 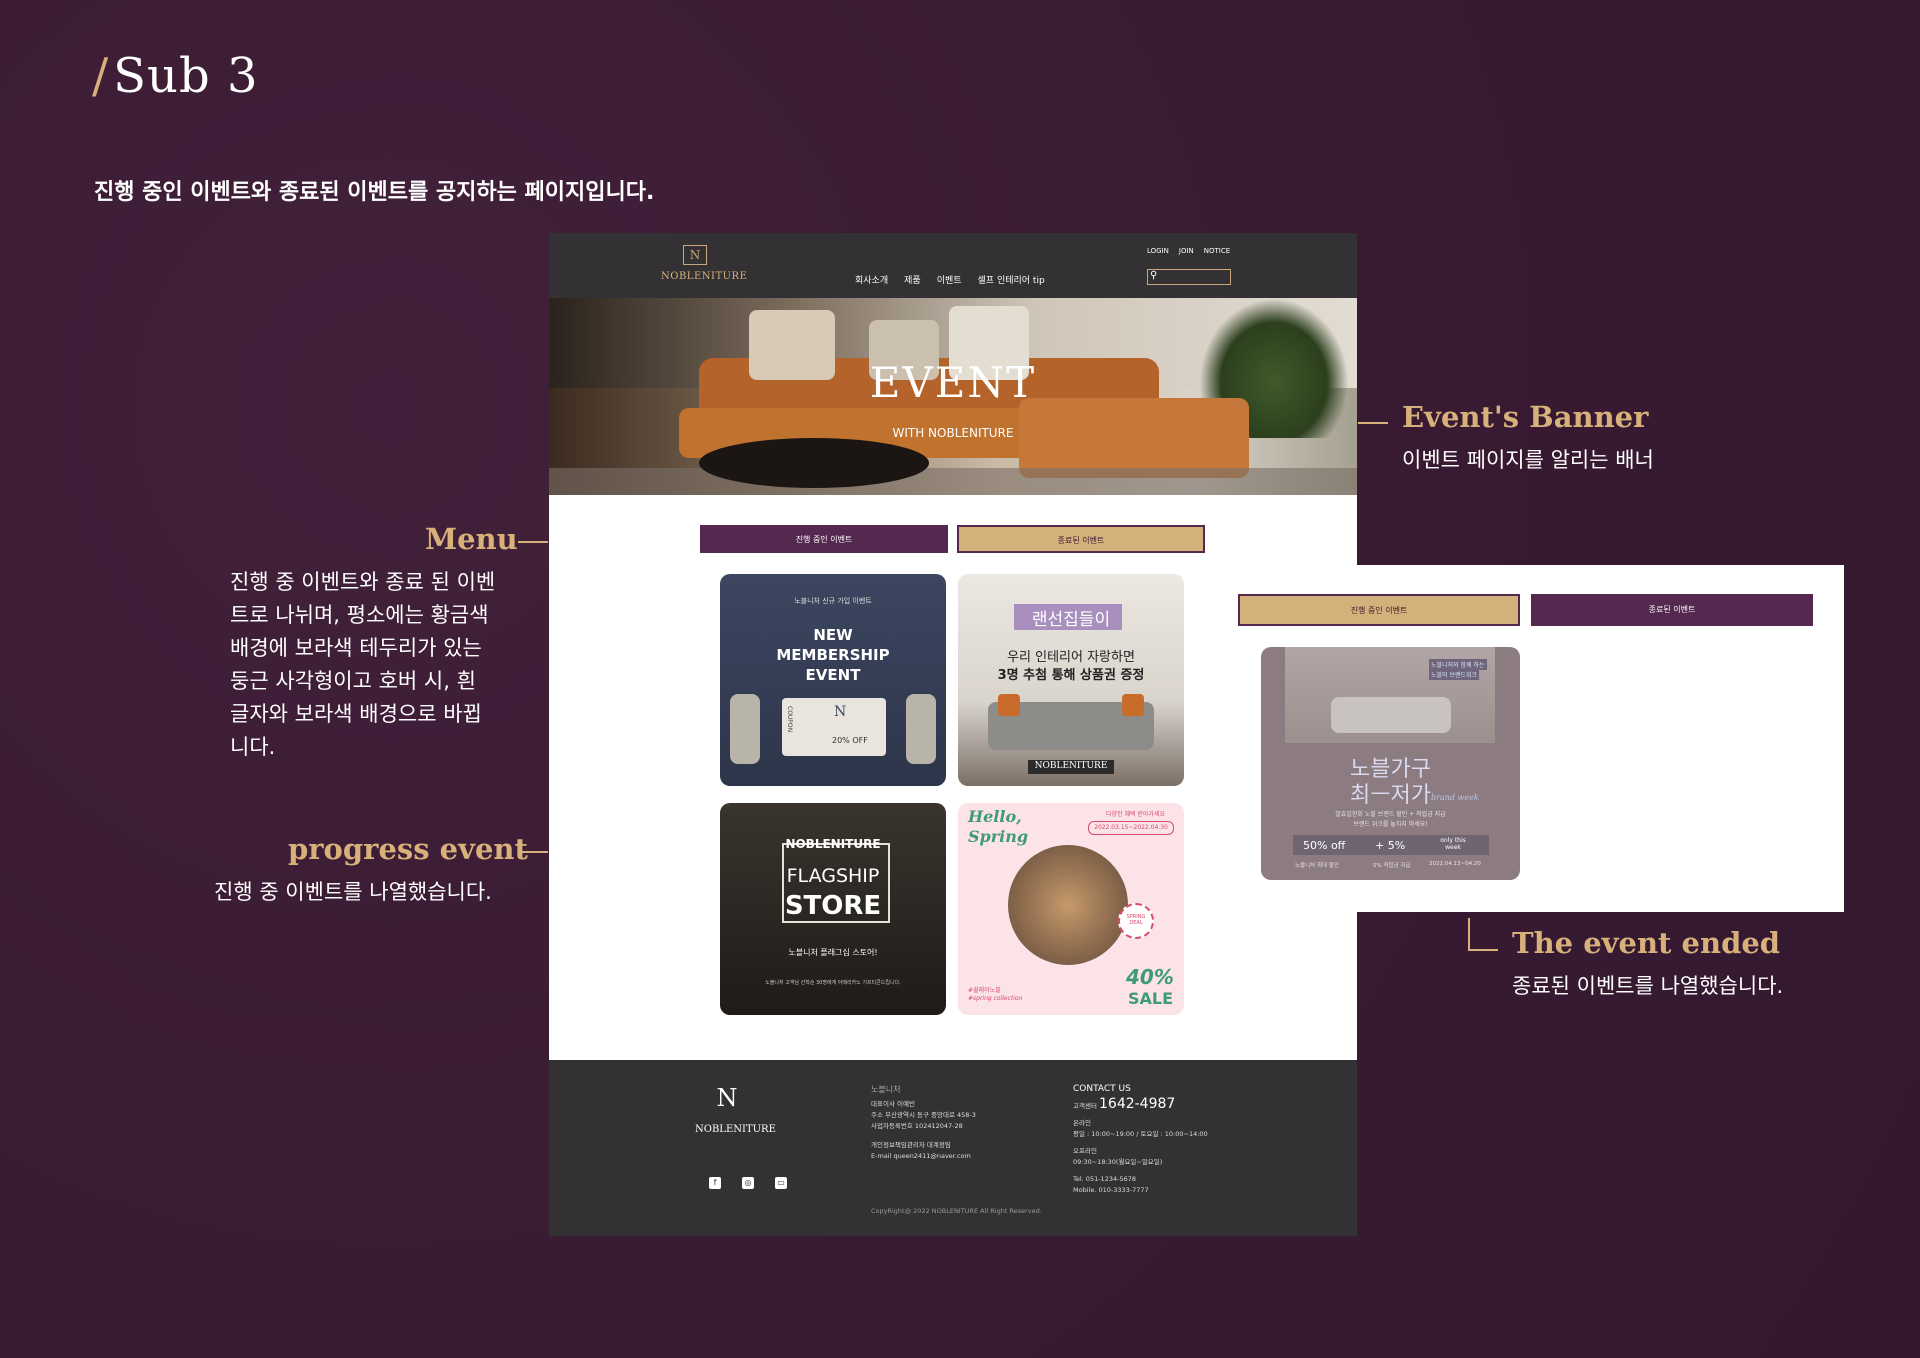 I want to click on logo-mark-icon: N, so click(x=695, y=255).